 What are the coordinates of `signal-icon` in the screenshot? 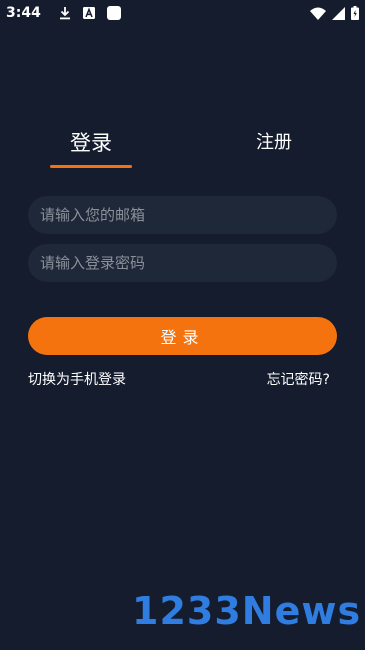 It's located at (338, 13).